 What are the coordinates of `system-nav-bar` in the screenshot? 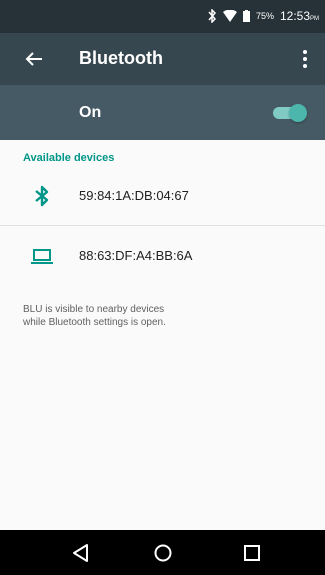 It's located at (162, 552).